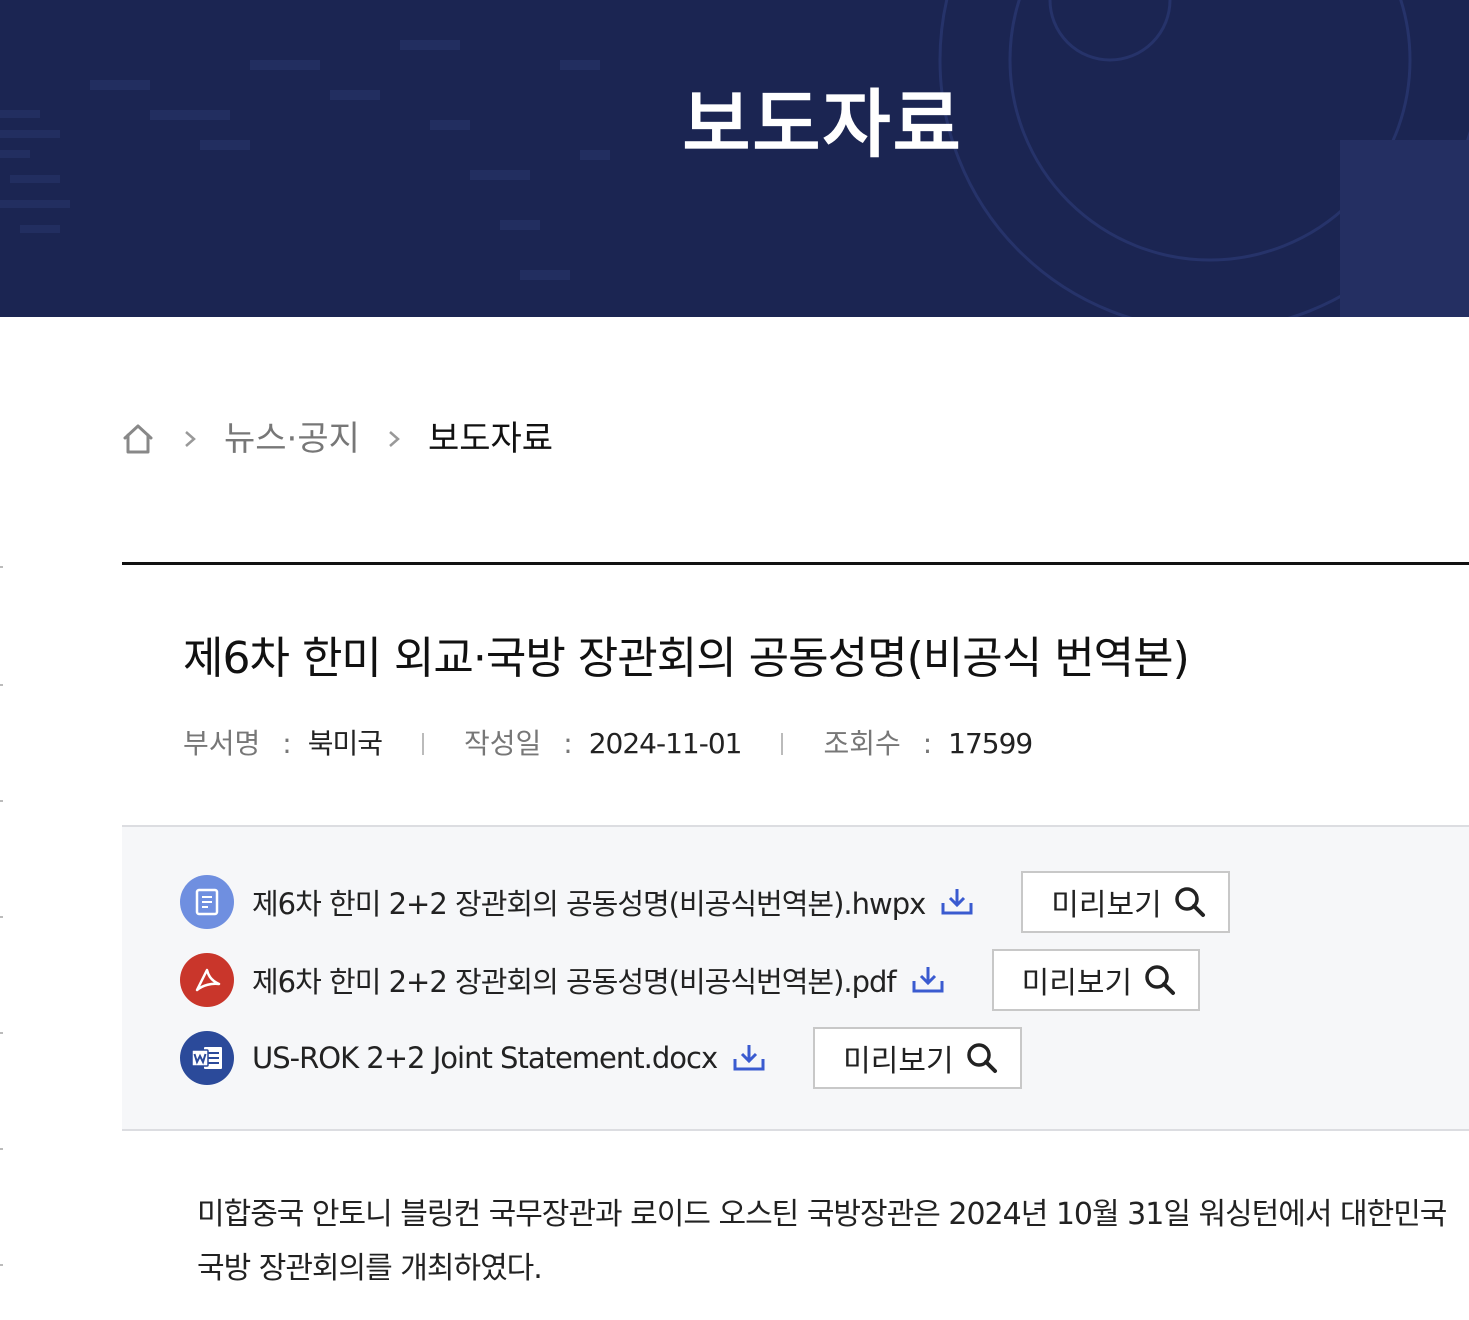  I want to click on pdf-icon, so click(207, 980).